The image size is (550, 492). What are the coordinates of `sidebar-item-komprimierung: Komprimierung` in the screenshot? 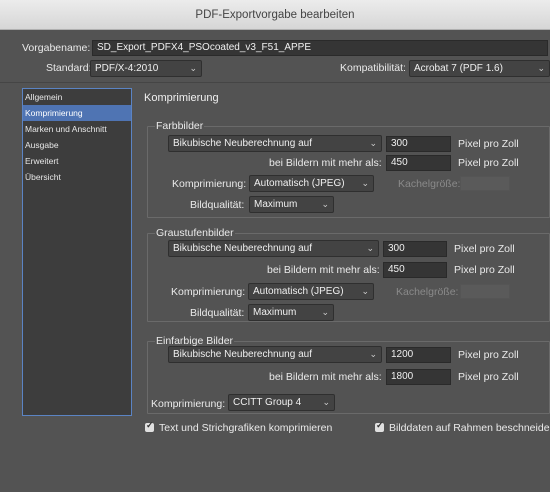 It's located at (77, 113).